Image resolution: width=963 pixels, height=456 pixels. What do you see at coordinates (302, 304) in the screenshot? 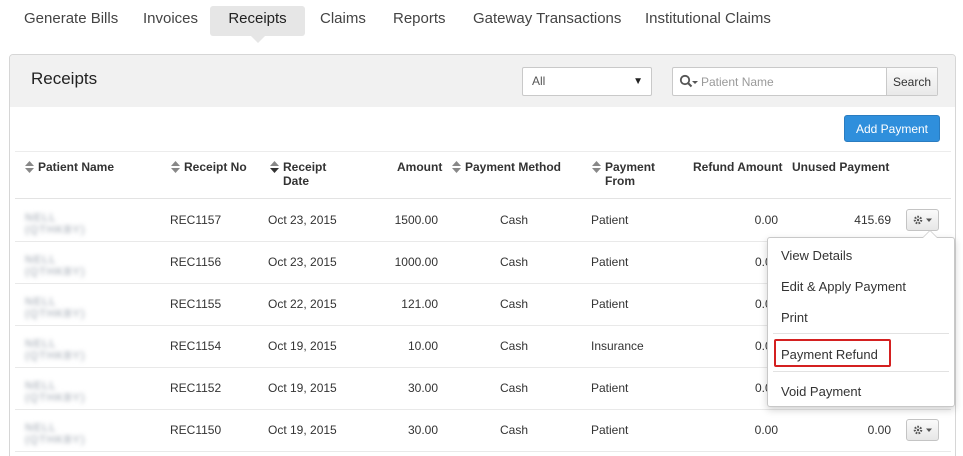
I see `receipt-date: Oct 22, 2015` at bounding box center [302, 304].